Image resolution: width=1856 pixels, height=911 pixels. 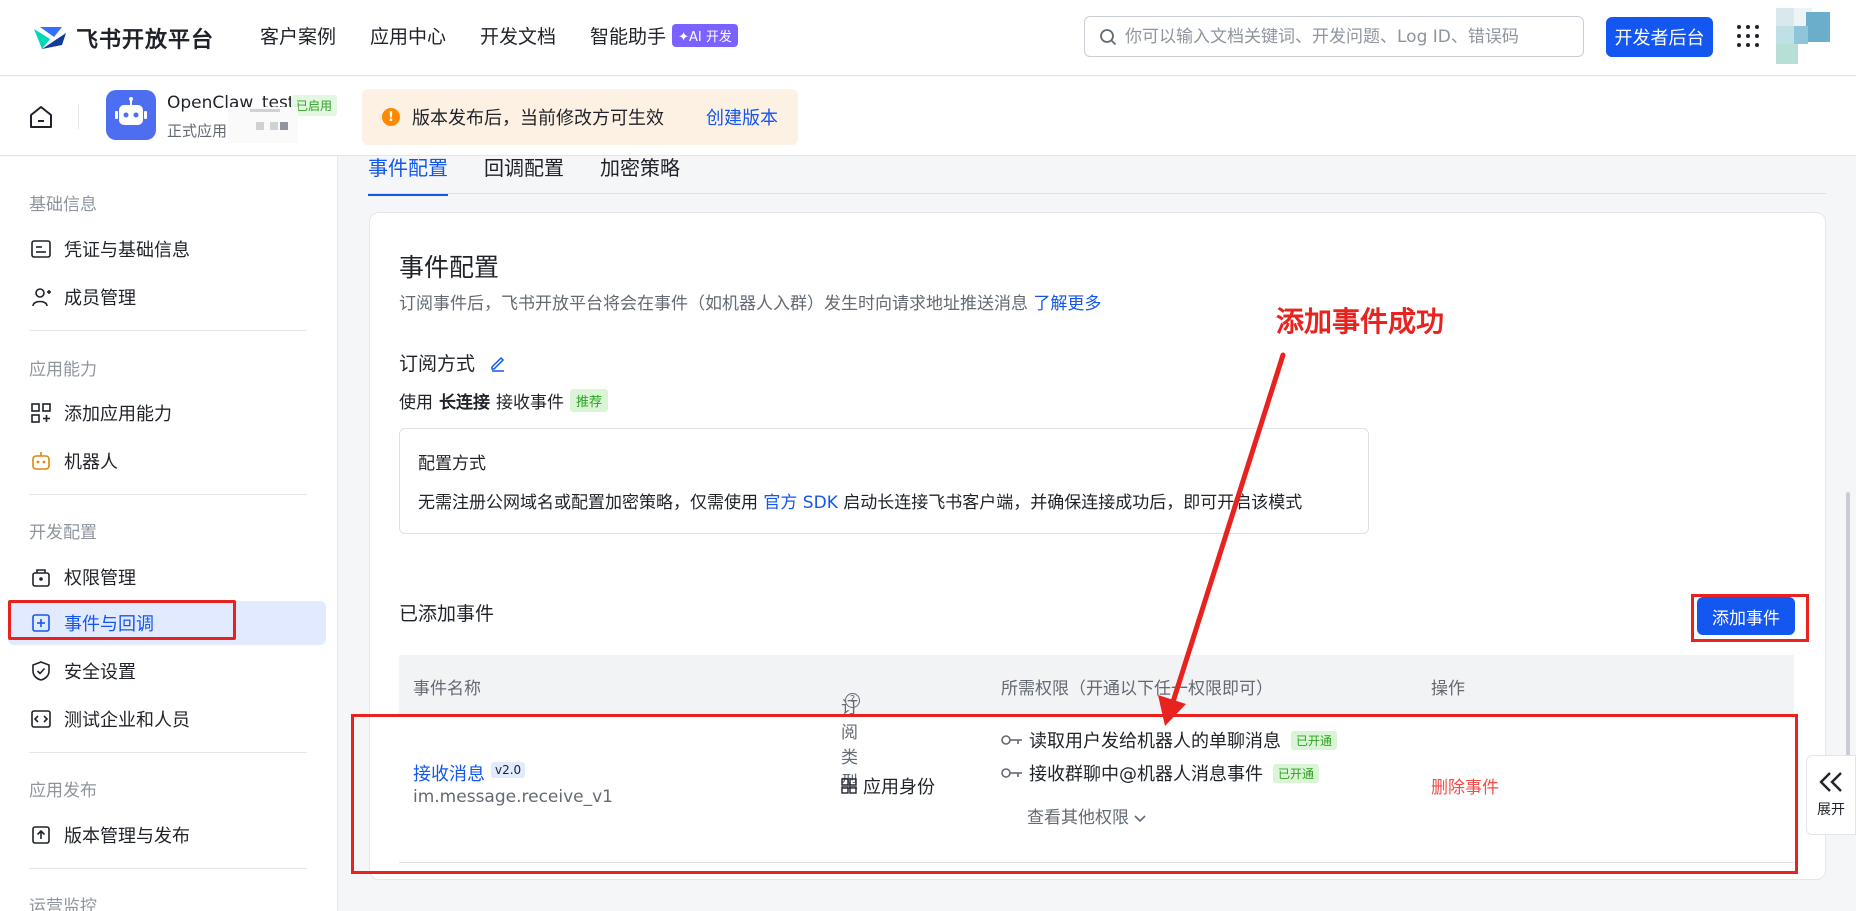 What do you see at coordinates (100, 298) in the screenshot?
I see `sidebar-item-label: 成员管理` at bounding box center [100, 298].